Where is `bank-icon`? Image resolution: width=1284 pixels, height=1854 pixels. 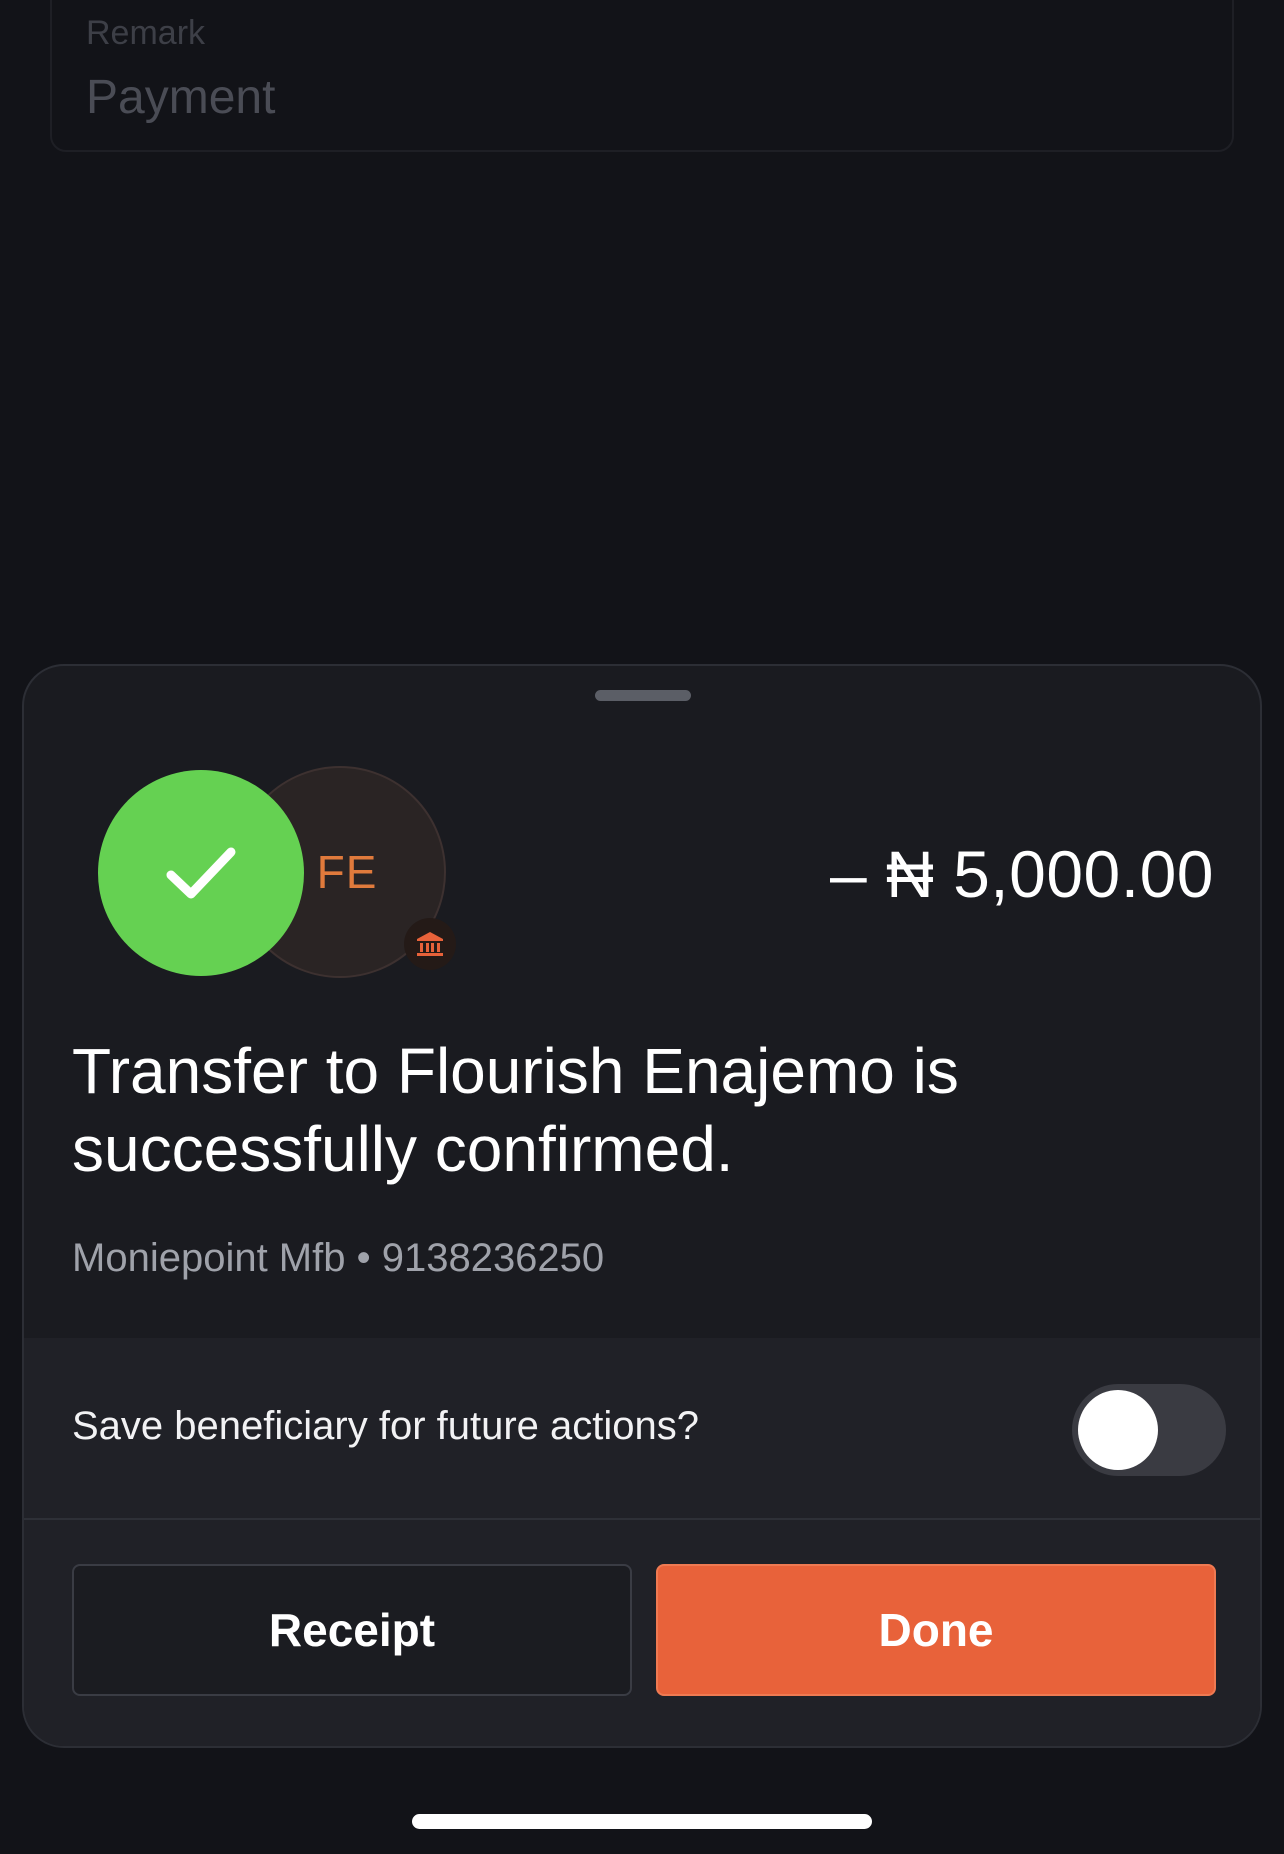
bank-icon is located at coordinates (430, 944).